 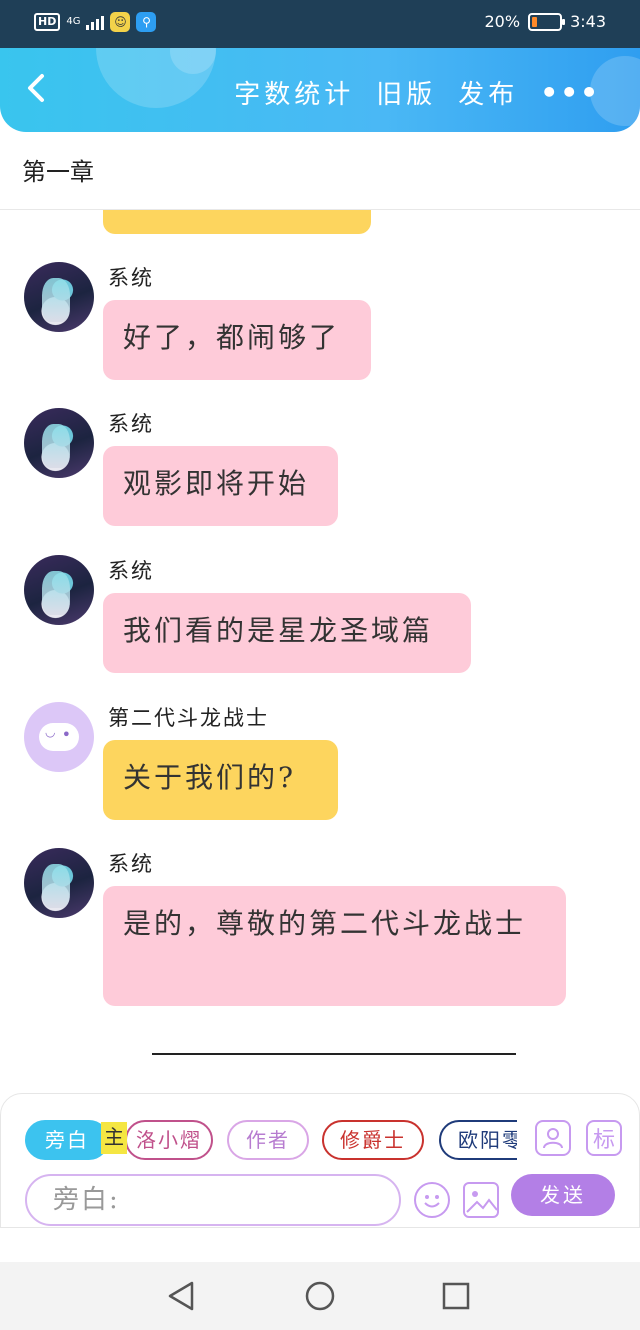 I want to click on more-options-icon: •••, so click(x=570, y=92).